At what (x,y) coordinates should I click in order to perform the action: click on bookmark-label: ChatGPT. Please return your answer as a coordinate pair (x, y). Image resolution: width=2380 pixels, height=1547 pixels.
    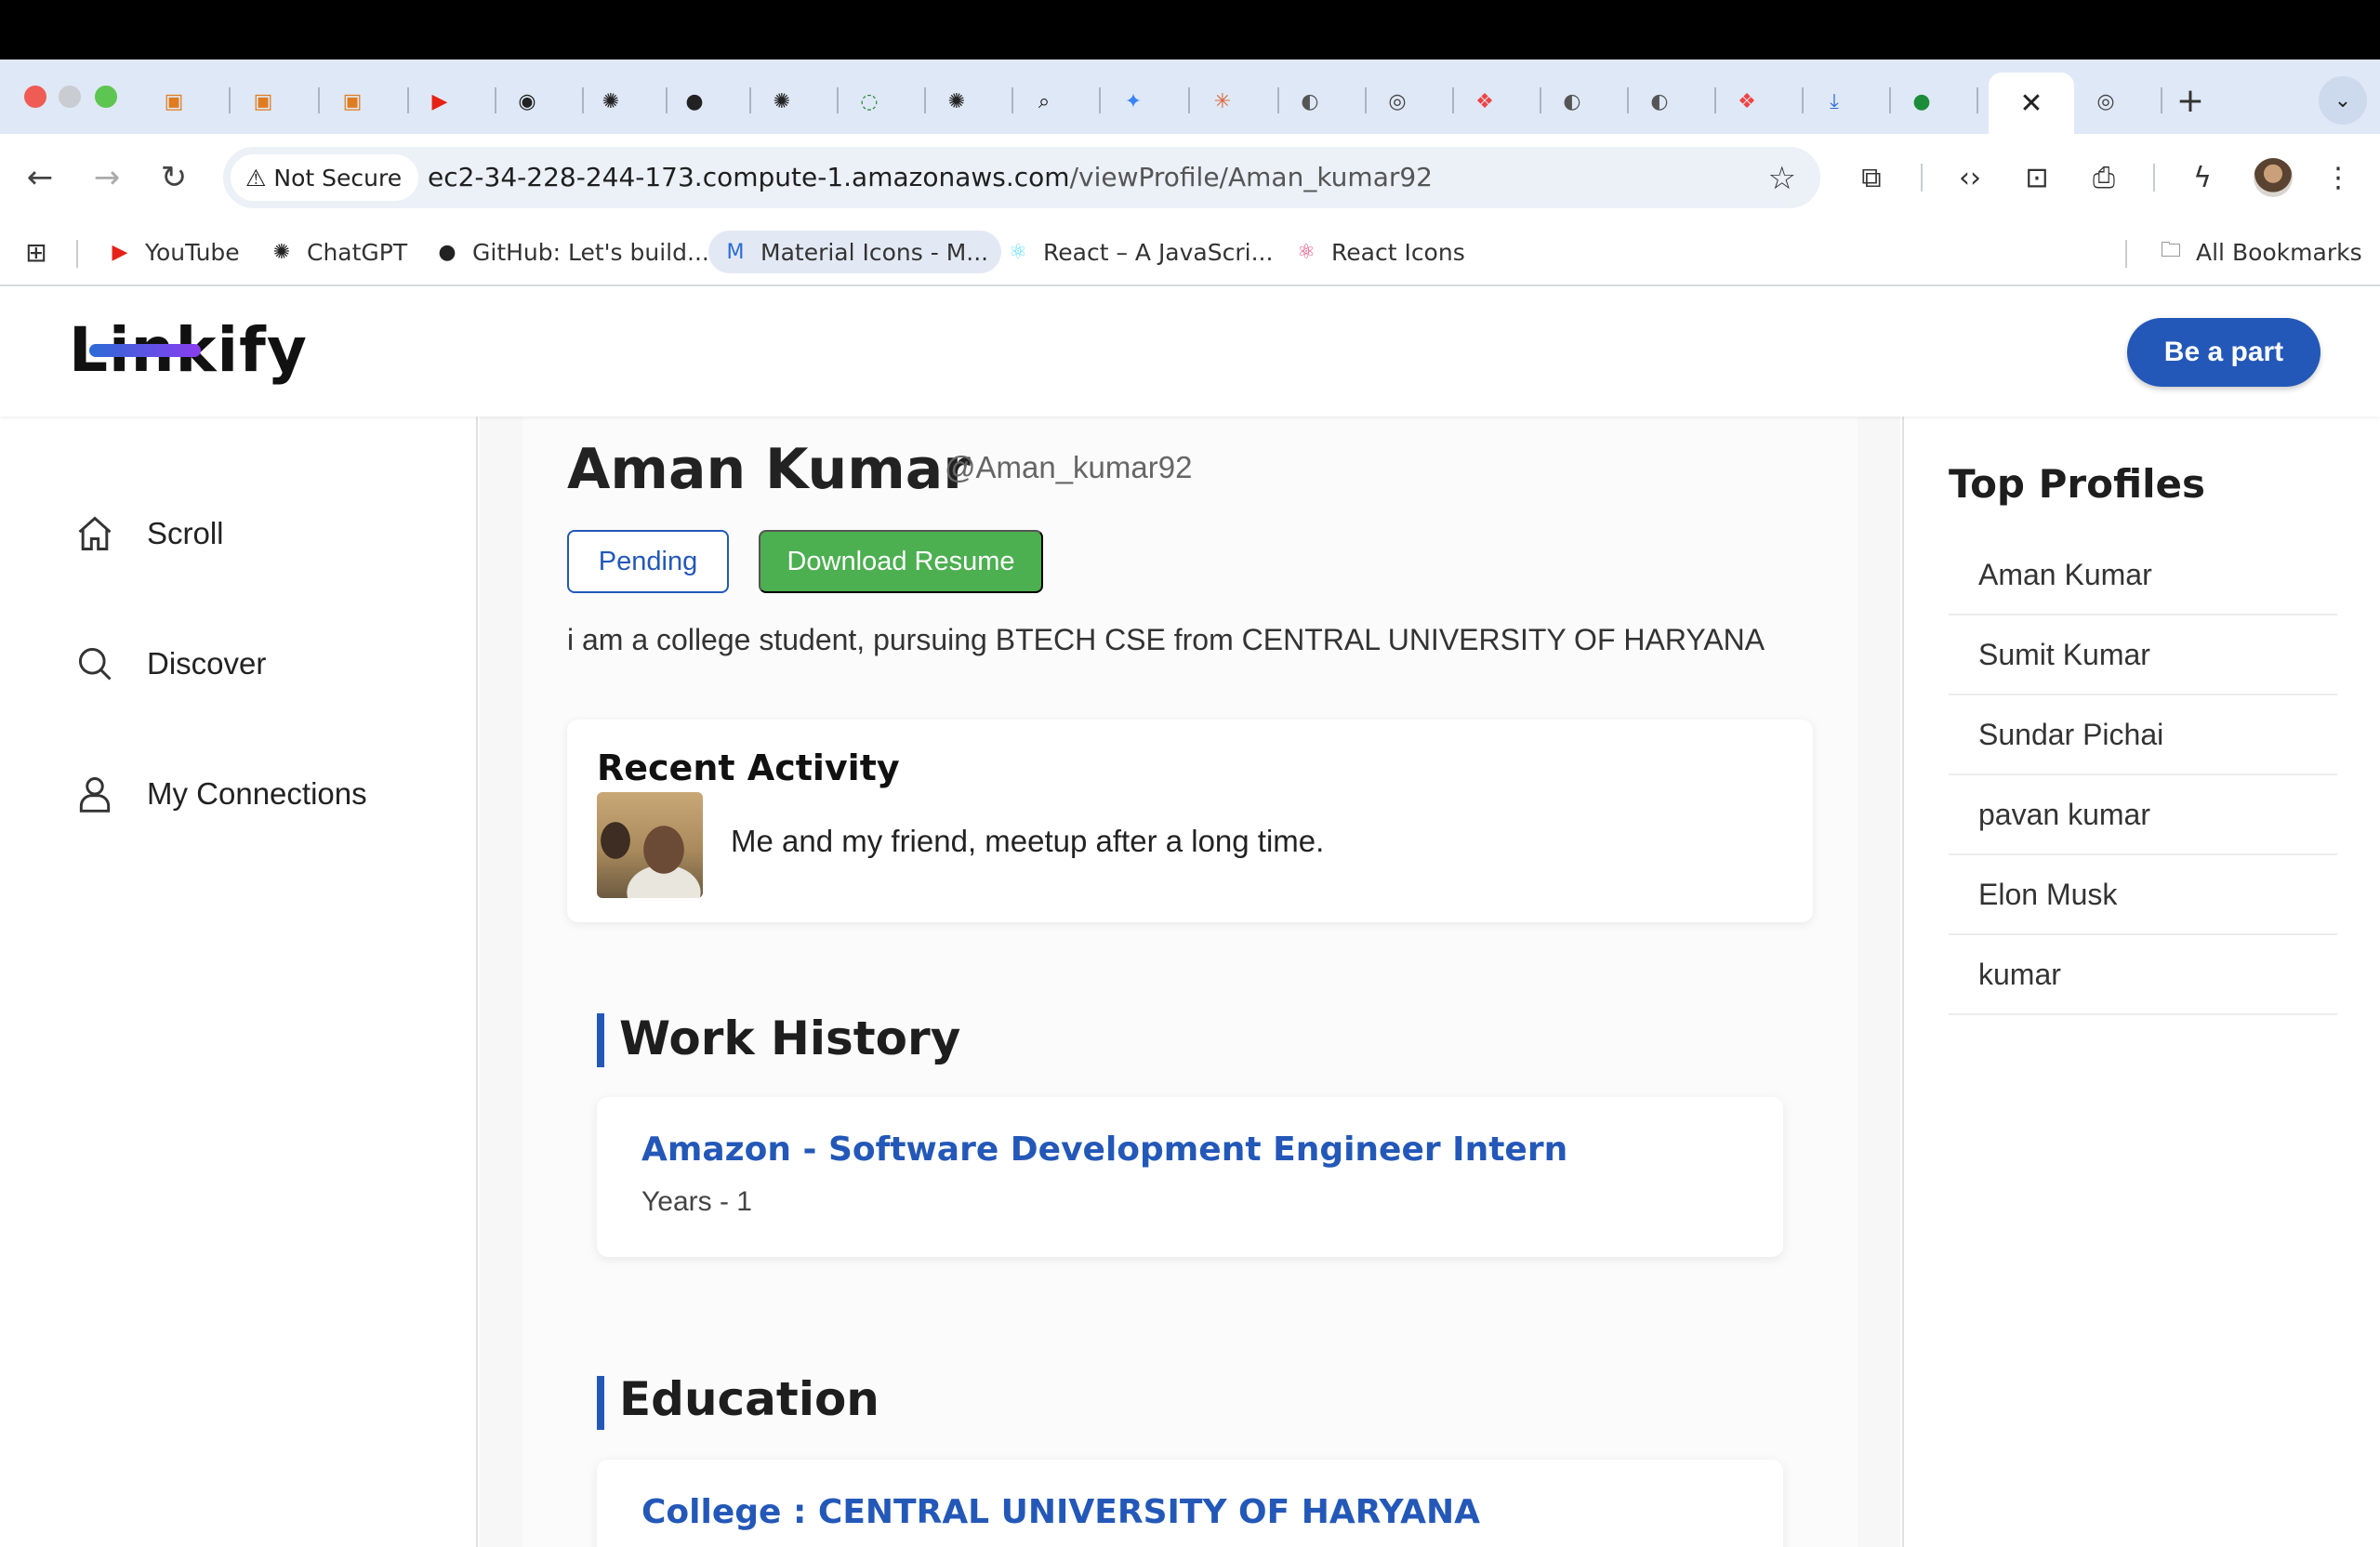
    Looking at the image, I should click on (357, 252).